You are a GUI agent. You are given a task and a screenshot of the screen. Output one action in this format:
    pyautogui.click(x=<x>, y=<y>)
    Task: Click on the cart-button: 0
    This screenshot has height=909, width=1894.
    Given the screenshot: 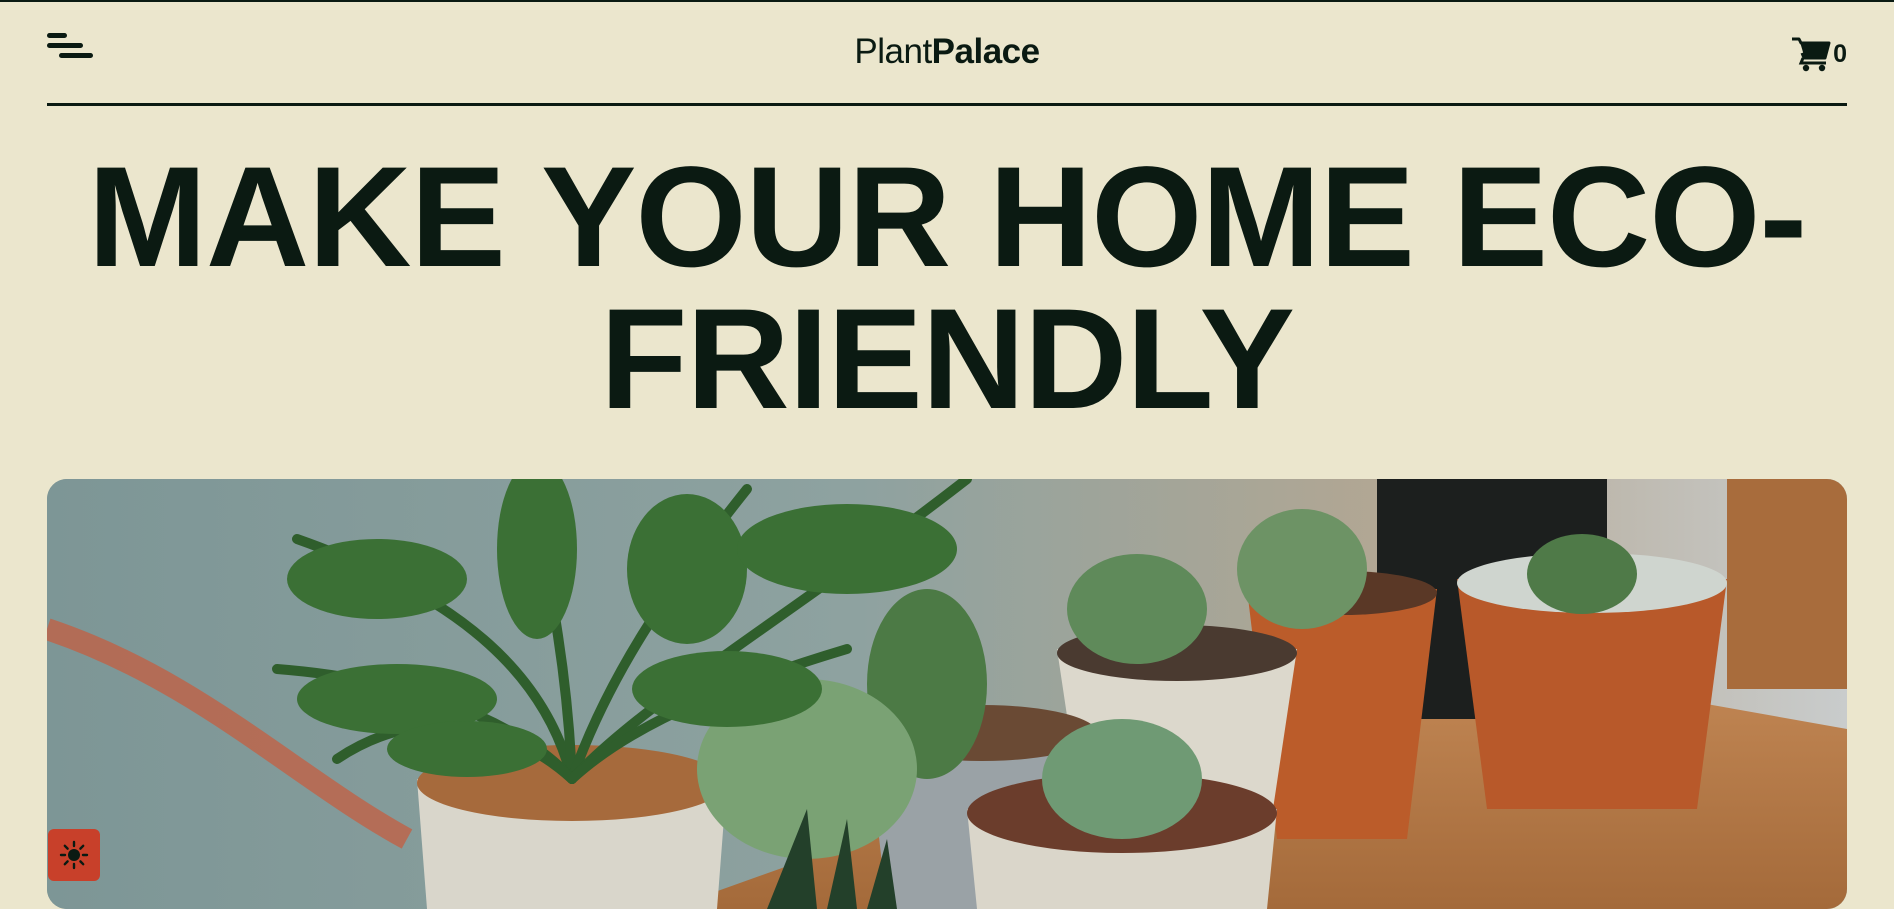 What is the action you would take?
    pyautogui.click(x=1819, y=54)
    